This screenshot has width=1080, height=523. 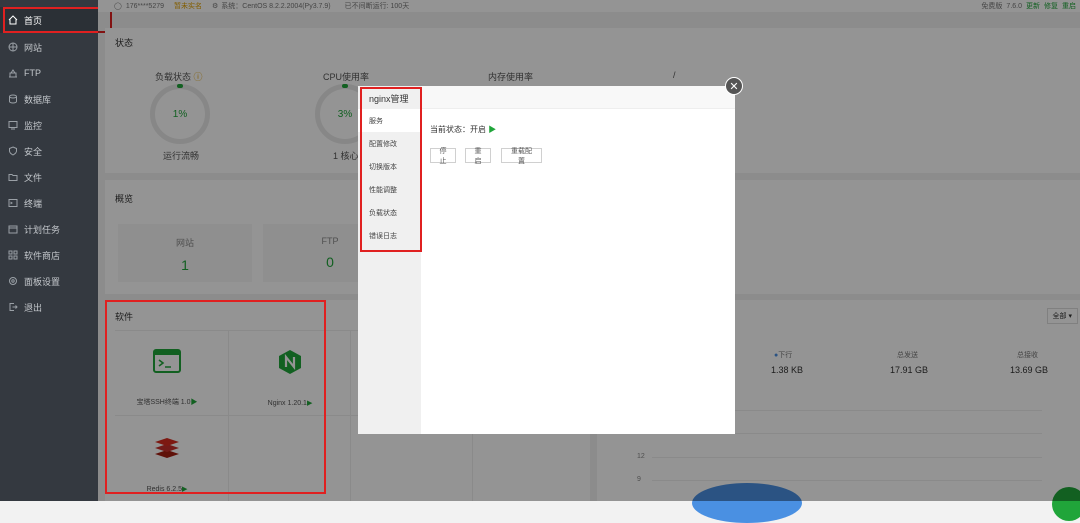 I want to click on grid-icon, so click(x=13, y=255).